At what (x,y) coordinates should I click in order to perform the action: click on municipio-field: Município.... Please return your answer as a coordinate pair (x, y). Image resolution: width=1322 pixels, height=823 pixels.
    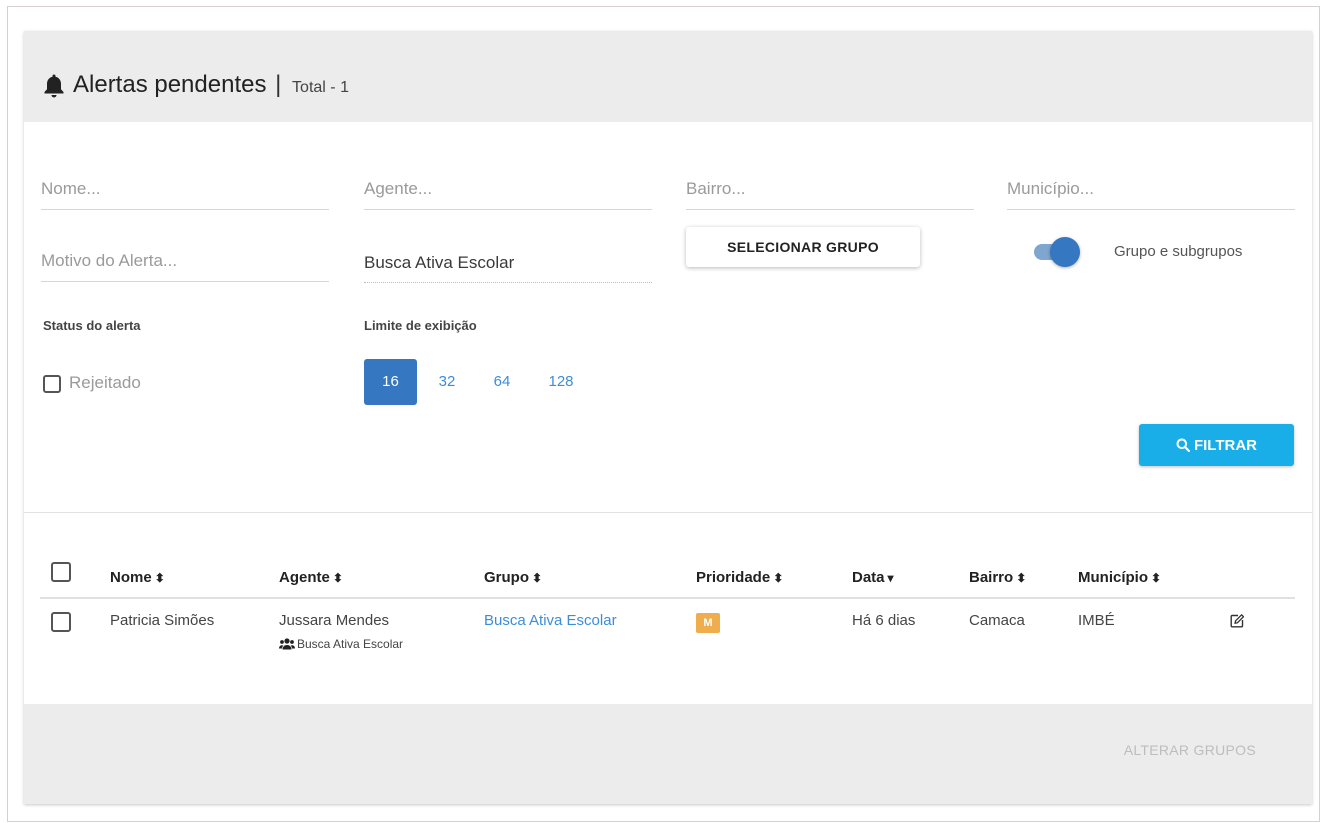
    Looking at the image, I should click on (1151, 189).